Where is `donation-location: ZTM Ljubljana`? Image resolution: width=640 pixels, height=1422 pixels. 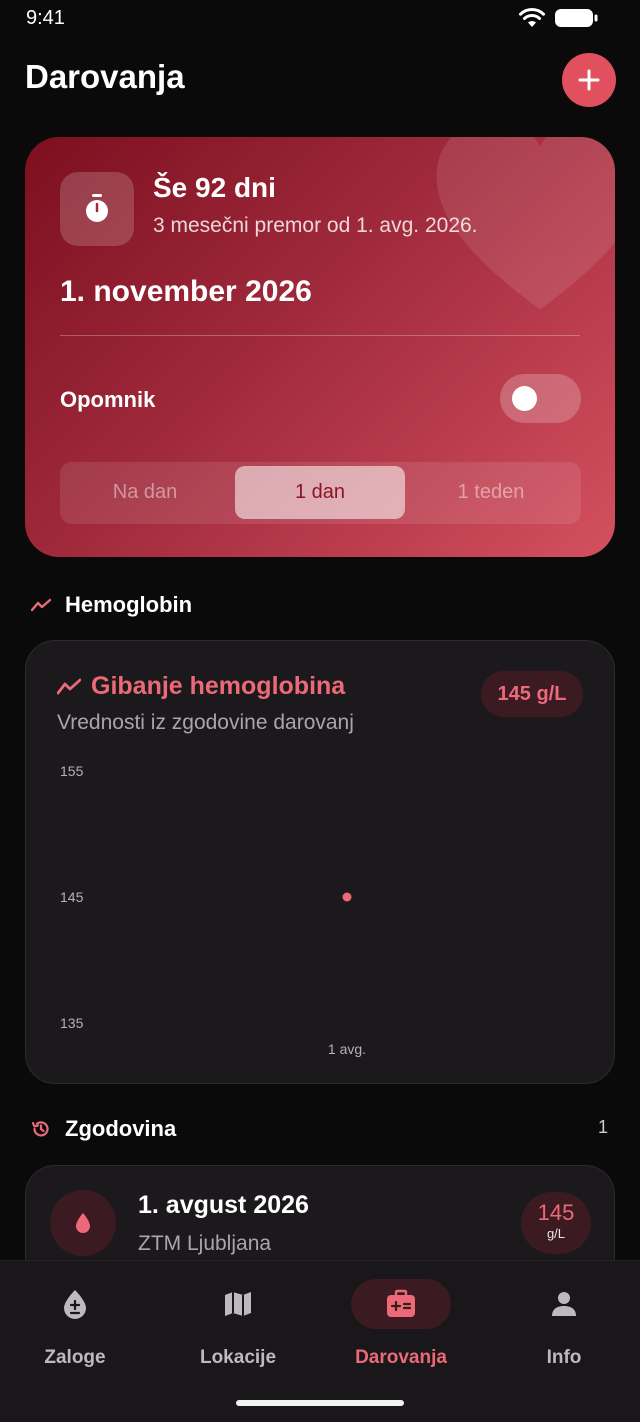
donation-location: ZTM Ljubljana is located at coordinates (205, 1243).